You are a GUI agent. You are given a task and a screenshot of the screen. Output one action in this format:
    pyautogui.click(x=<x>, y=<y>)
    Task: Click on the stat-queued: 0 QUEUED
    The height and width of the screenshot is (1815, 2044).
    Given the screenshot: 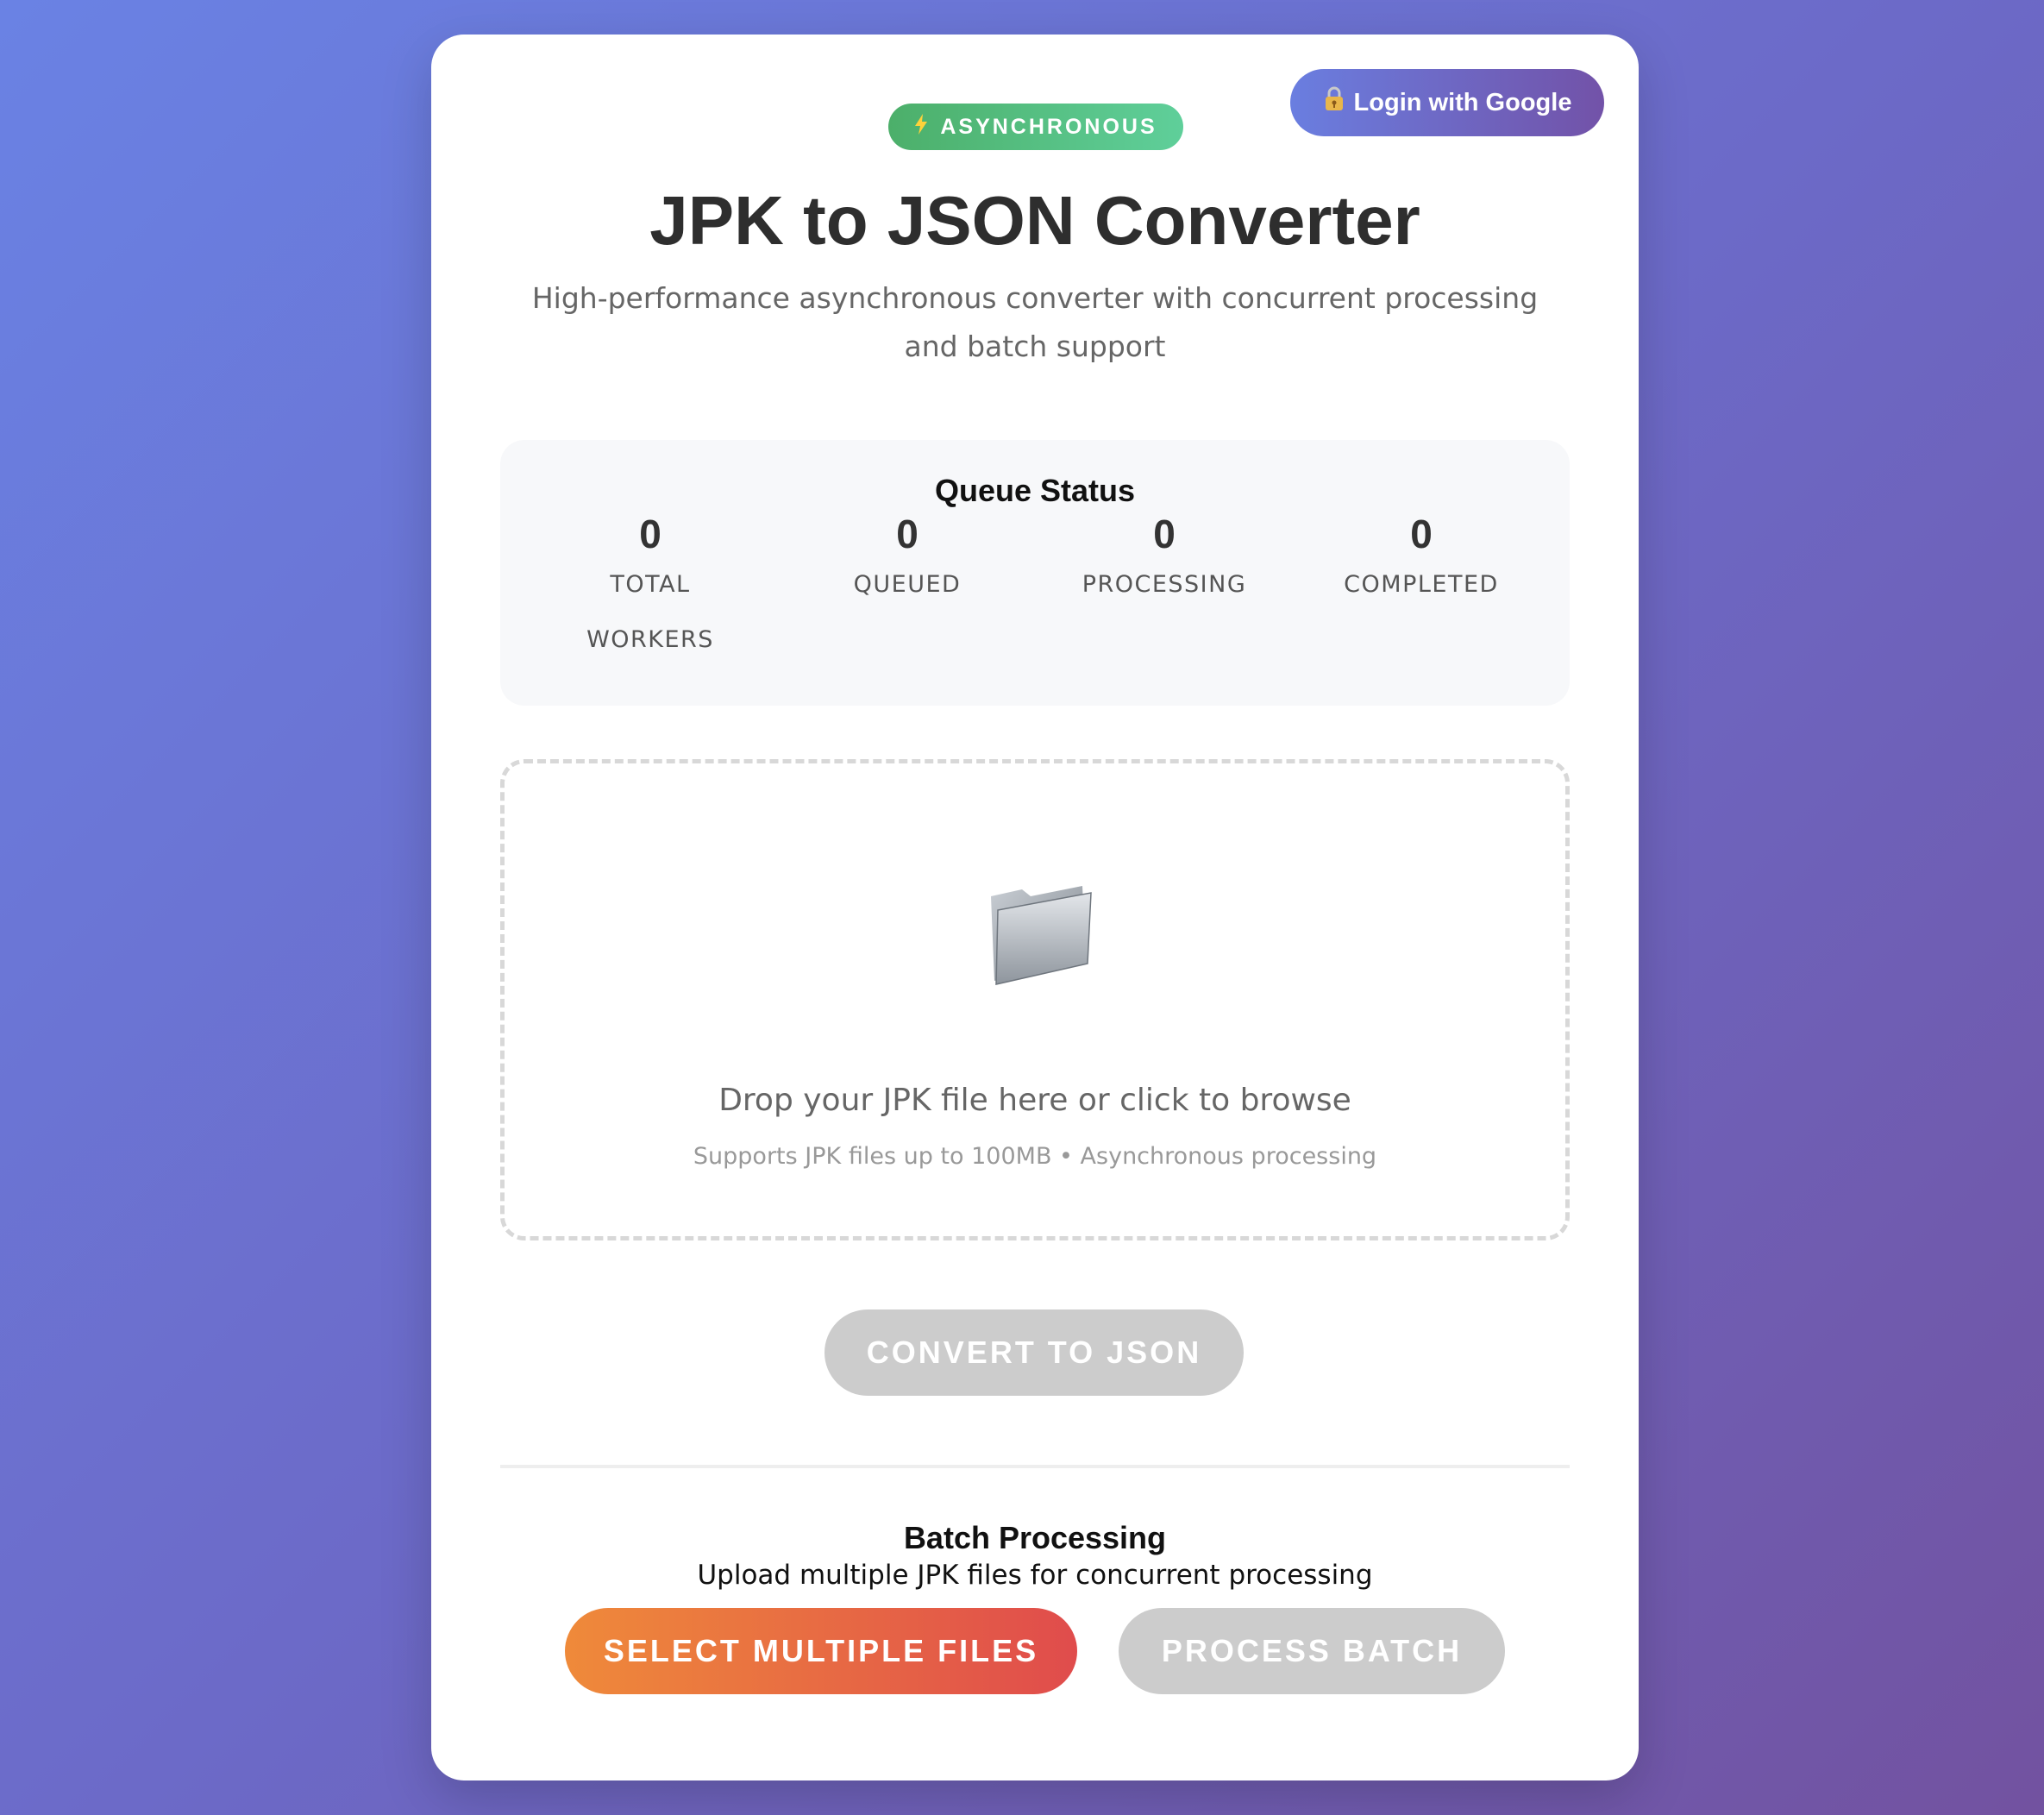 What is the action you would take?
    pyautogui.click(x=907, y=561)
    